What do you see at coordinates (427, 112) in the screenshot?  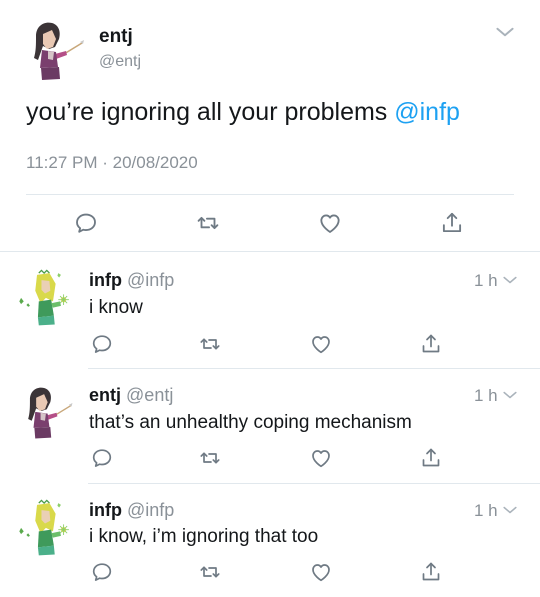 I see `mention-link: @infp` at bounding box center [427, 112].